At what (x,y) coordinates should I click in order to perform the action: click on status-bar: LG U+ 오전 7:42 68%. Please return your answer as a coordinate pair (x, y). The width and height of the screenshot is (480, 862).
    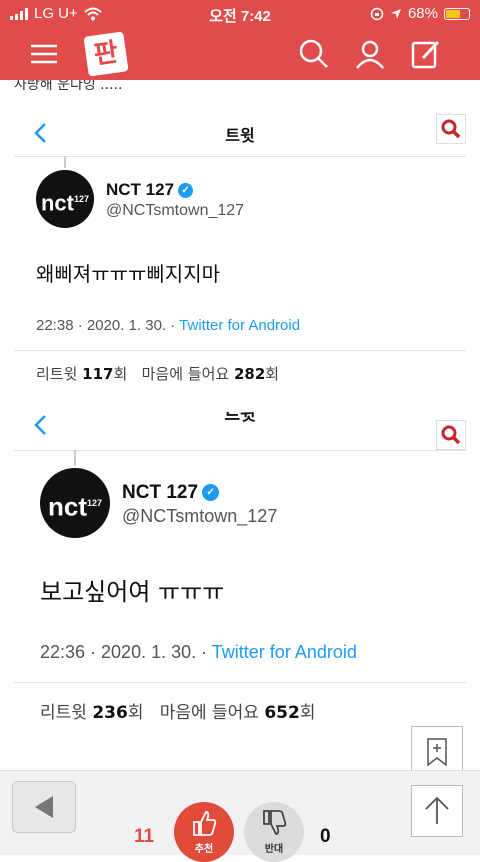
    Looking at the image, I should click on (240, 14).